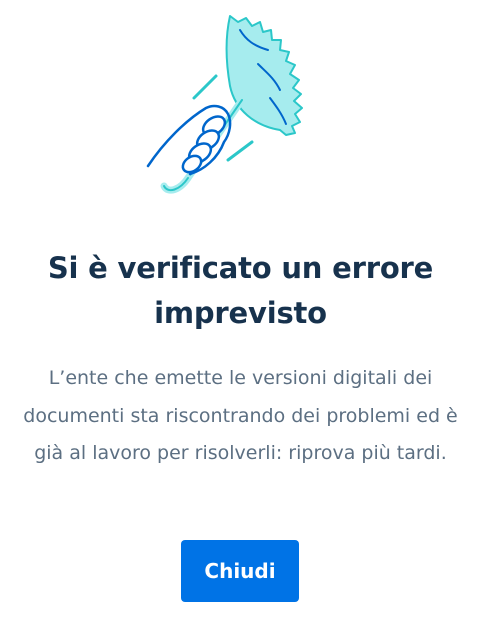  I want to click on umbrella-canopy, so click(264, 75).